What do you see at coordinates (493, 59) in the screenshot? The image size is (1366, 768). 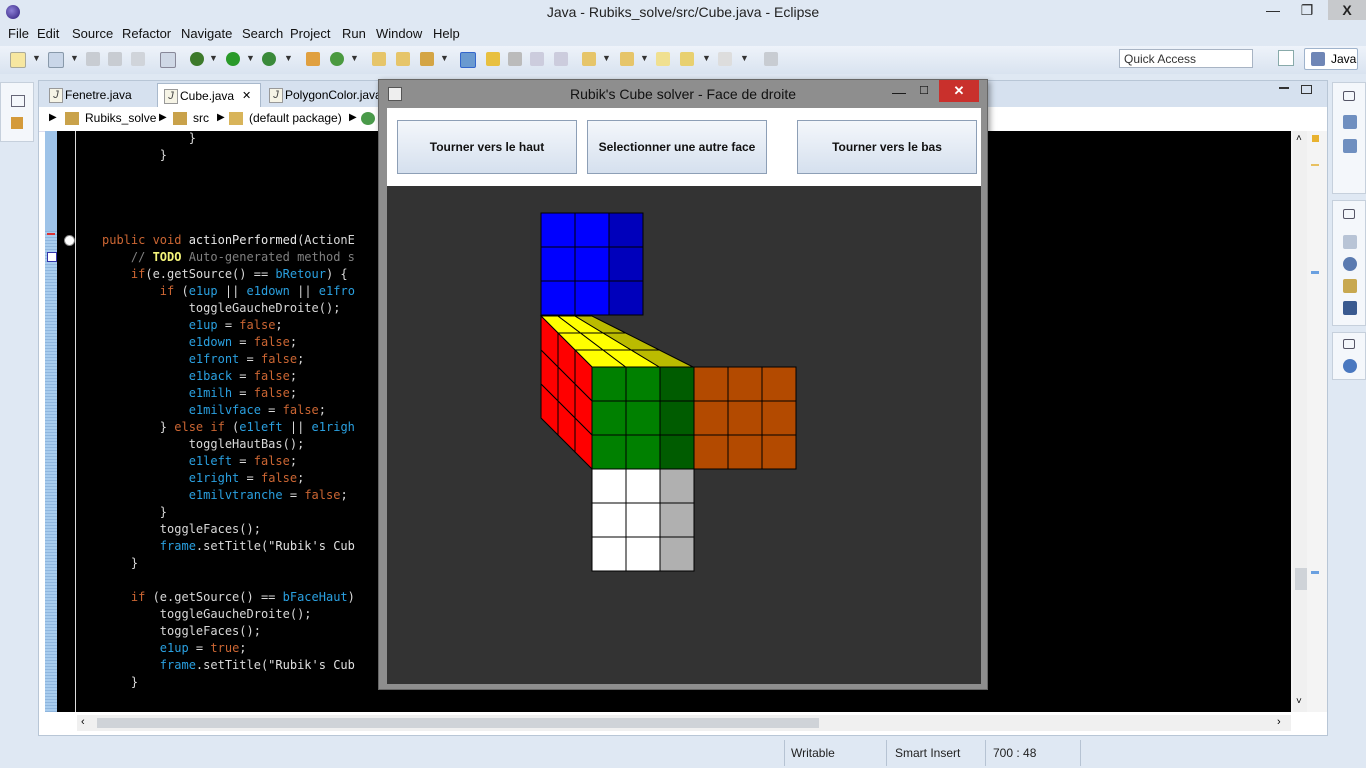 I see `highlight-icon` at bounding box center [493, 59].